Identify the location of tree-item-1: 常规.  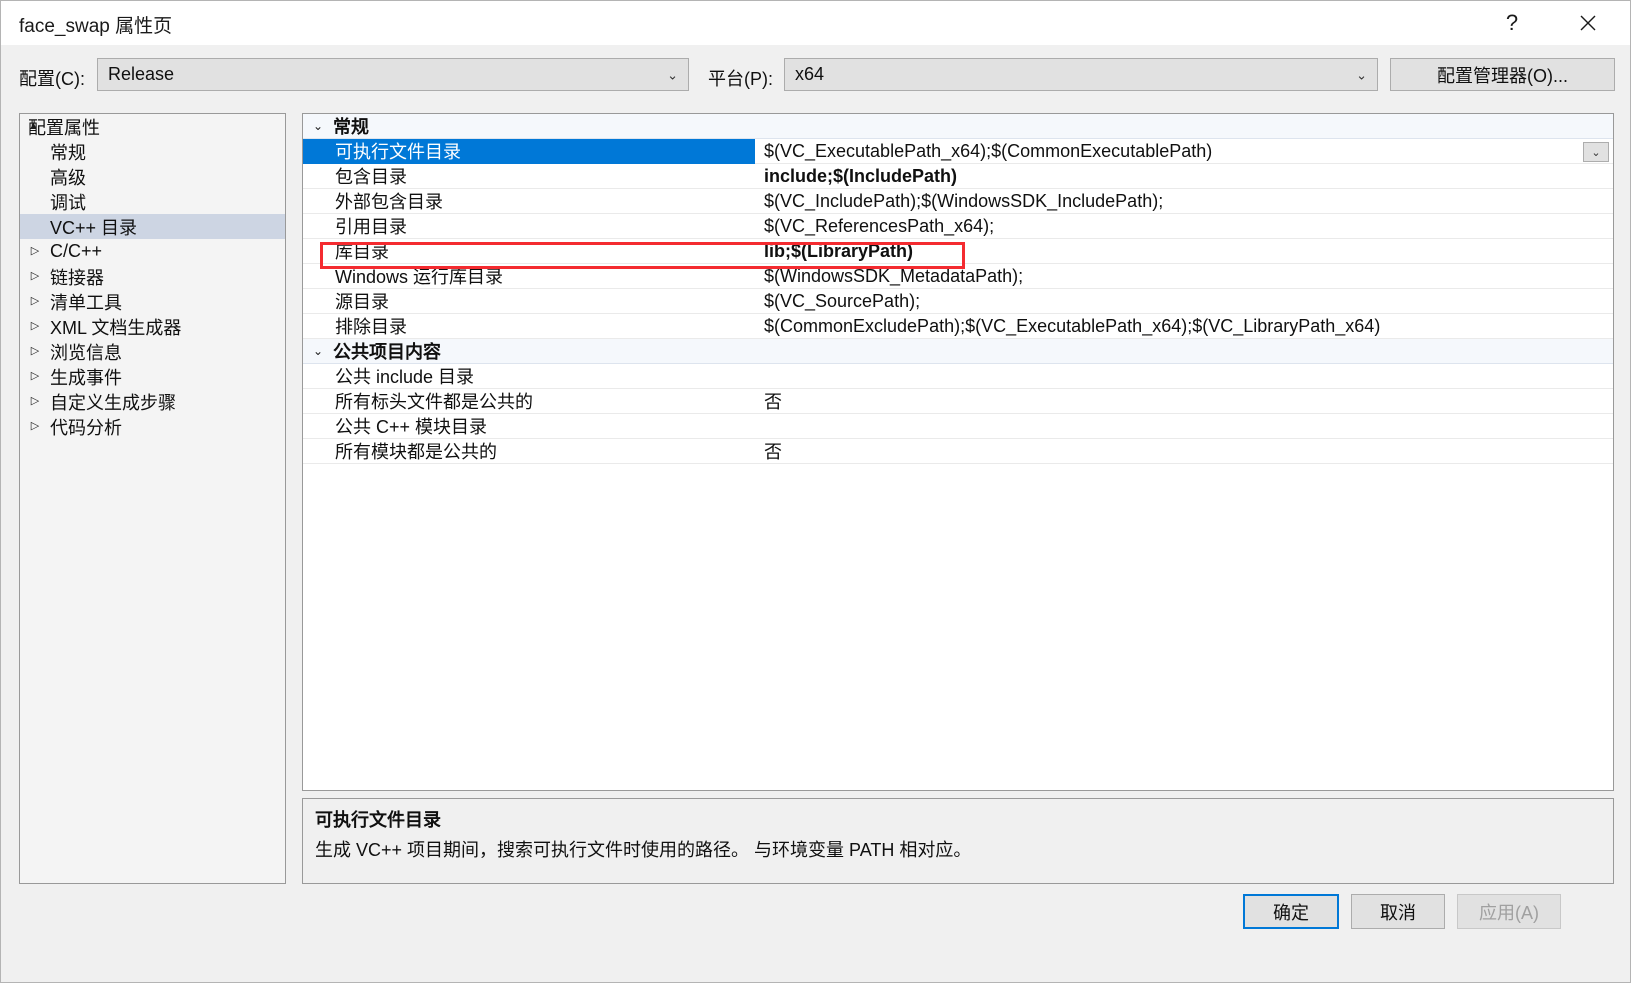
(152, 151).